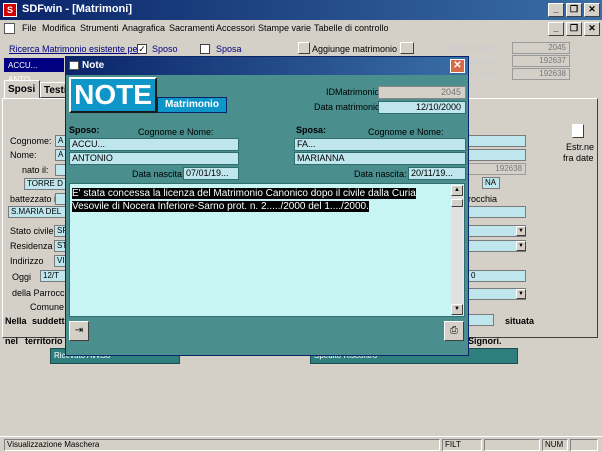  What do you see at coordinates (354, 92) in the screenshot?
I see `note-id-label: IDMatrimonio:` at bounding box center [354, 92].